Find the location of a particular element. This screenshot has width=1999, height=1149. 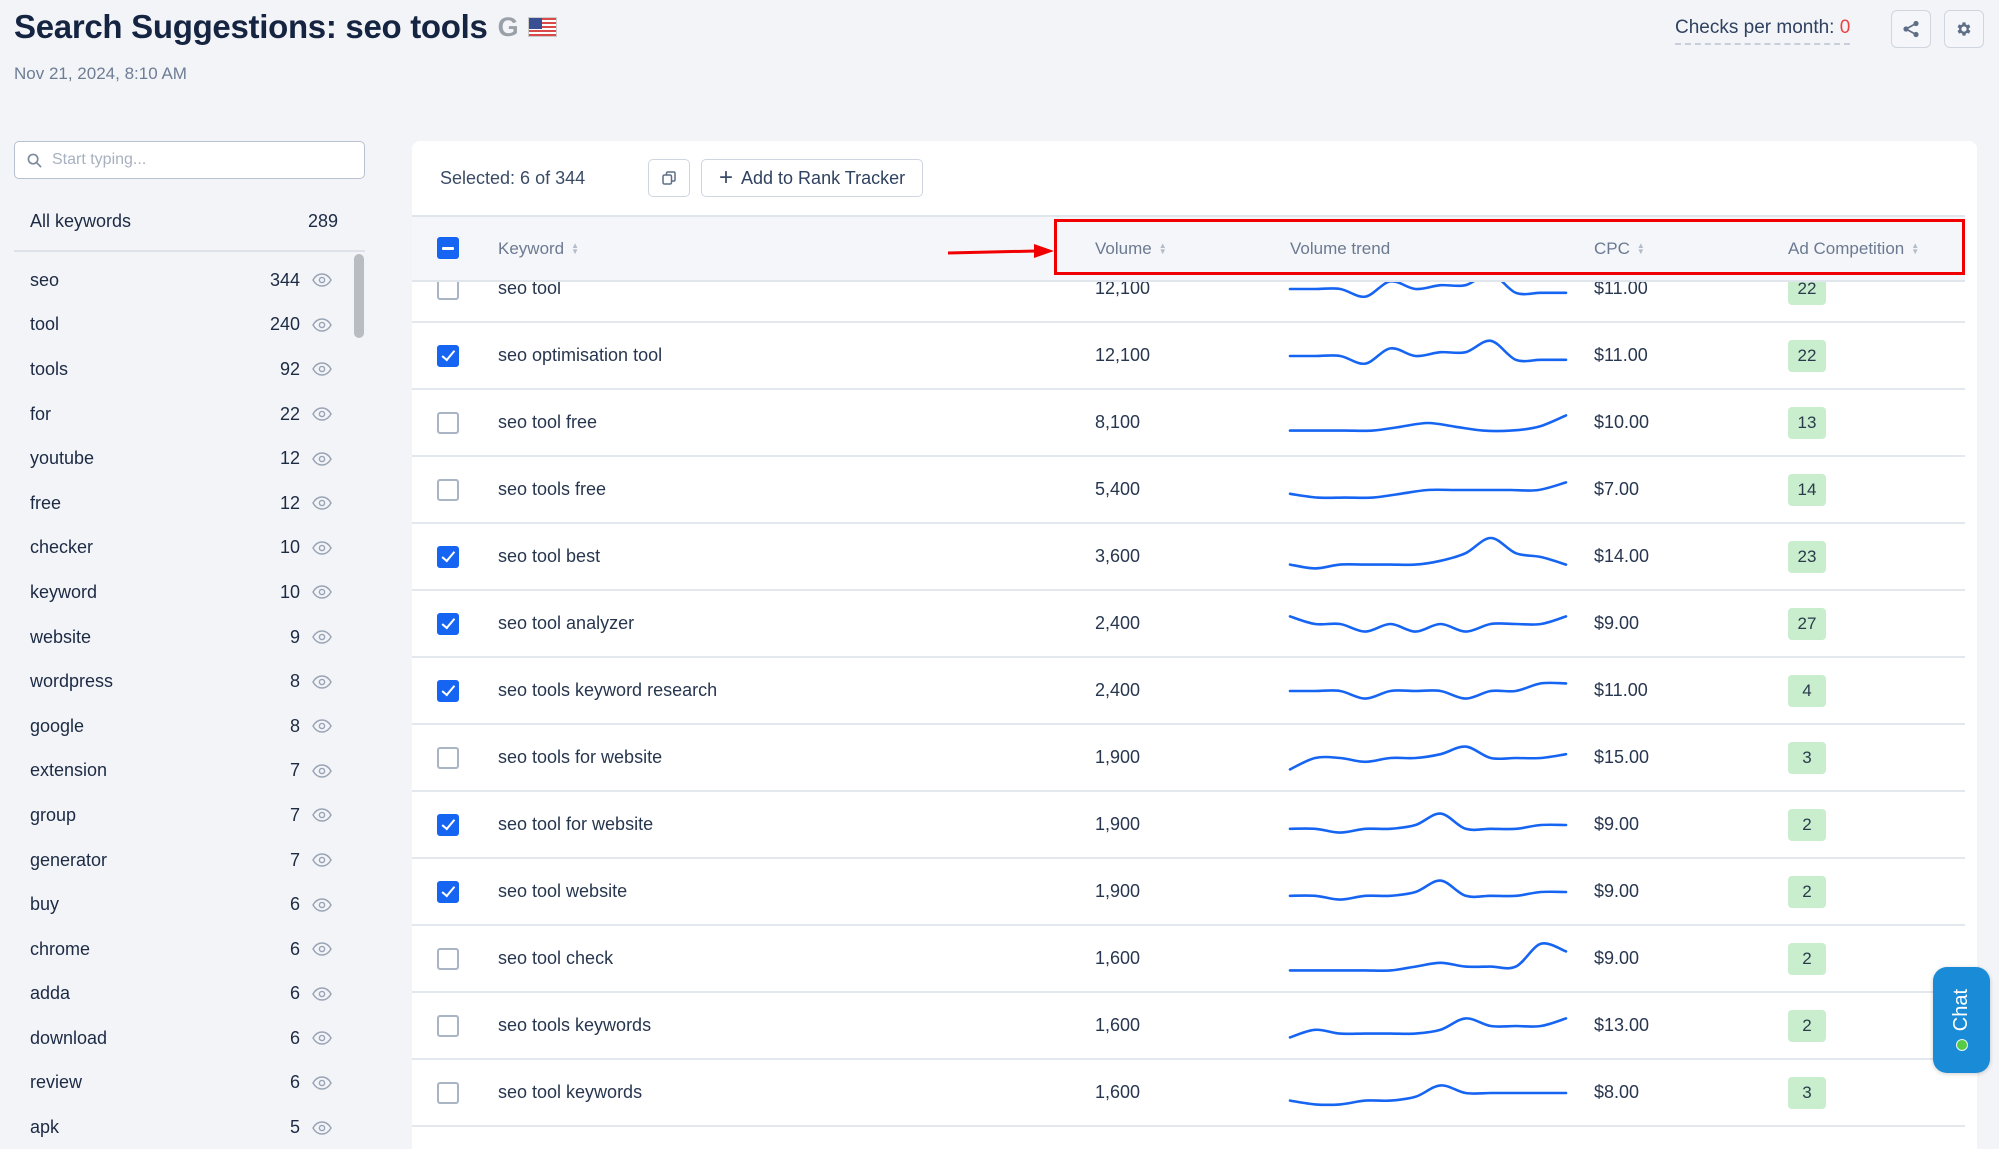

keyword-cell: seo tool for website is located at coordinates (575, 824).